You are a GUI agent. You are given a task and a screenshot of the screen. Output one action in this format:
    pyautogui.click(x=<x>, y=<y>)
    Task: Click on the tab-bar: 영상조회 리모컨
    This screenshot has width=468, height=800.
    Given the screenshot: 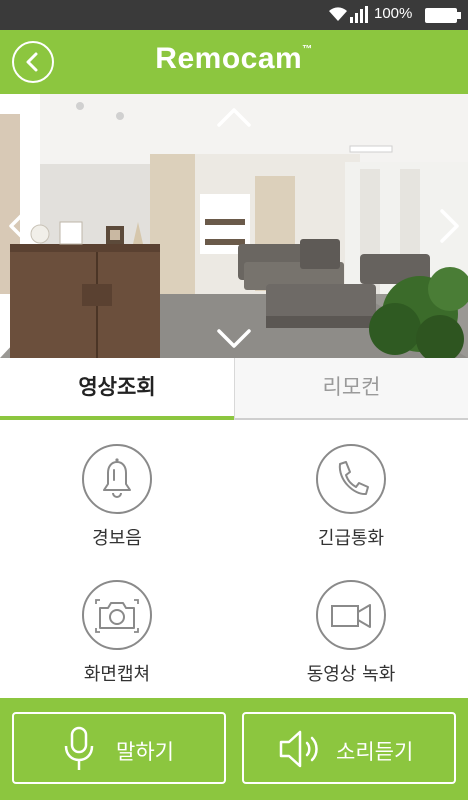 What is the action you would take?
    pyautogui.click(x=234, y=389)
    